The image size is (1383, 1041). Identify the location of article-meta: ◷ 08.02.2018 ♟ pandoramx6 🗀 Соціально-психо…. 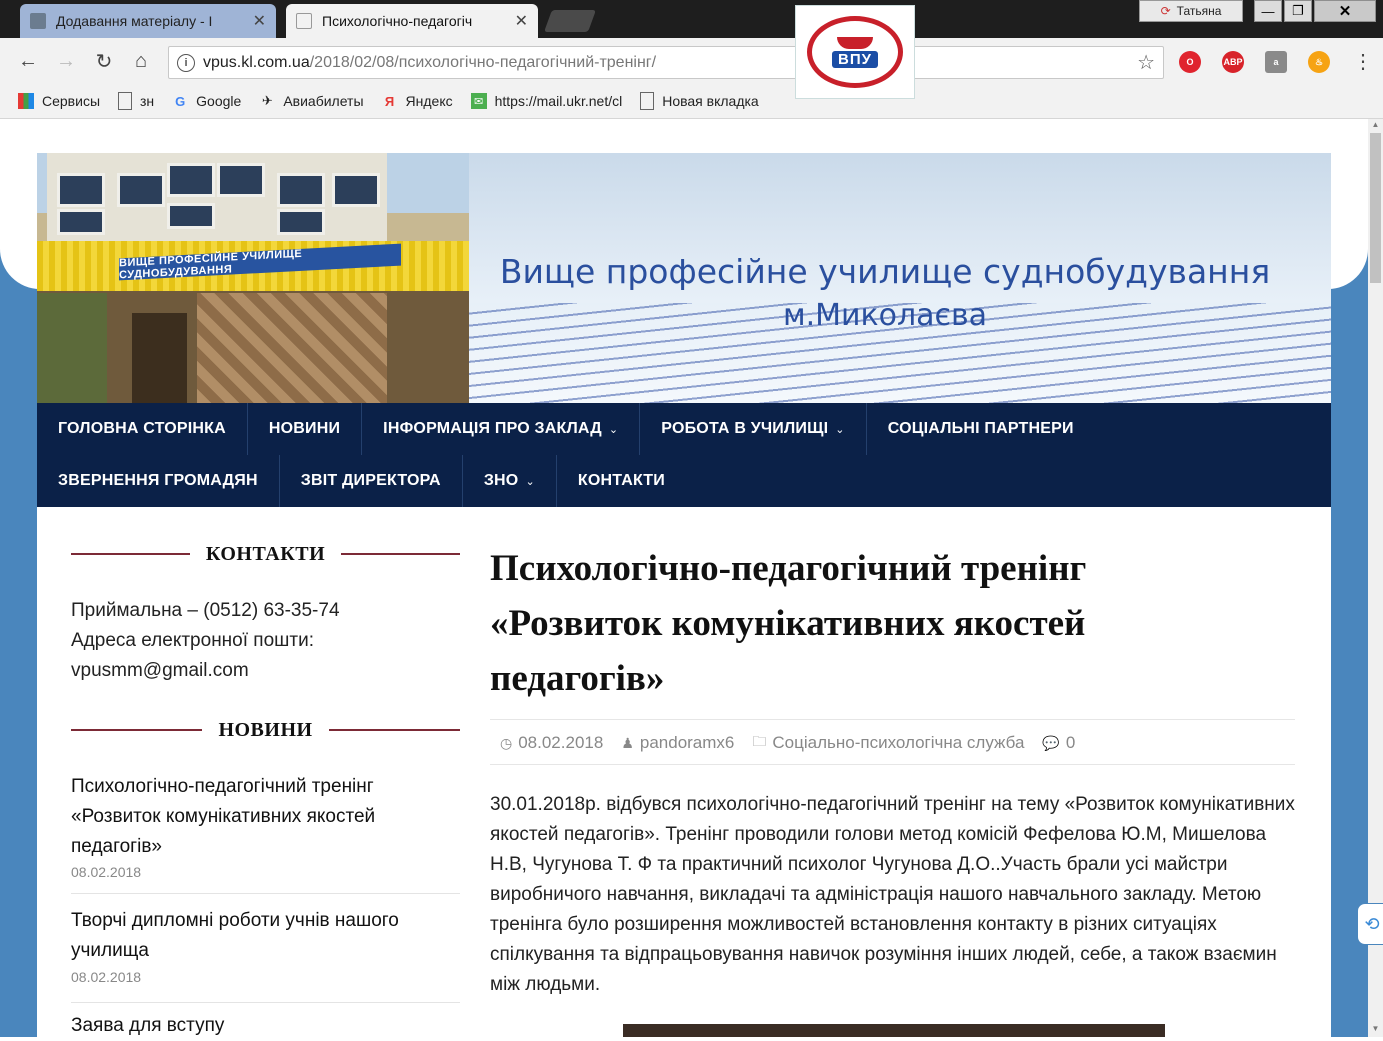
(787, 743).